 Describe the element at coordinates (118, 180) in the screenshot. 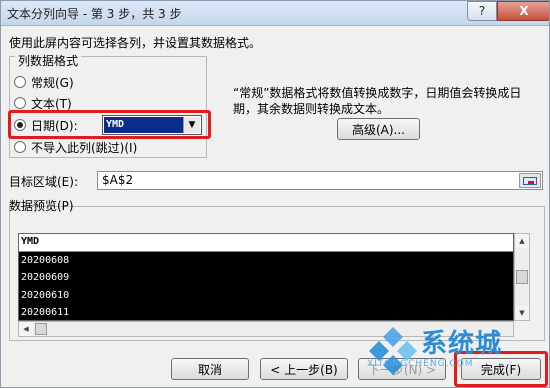

I see `destination-value: $A$2` at that location.